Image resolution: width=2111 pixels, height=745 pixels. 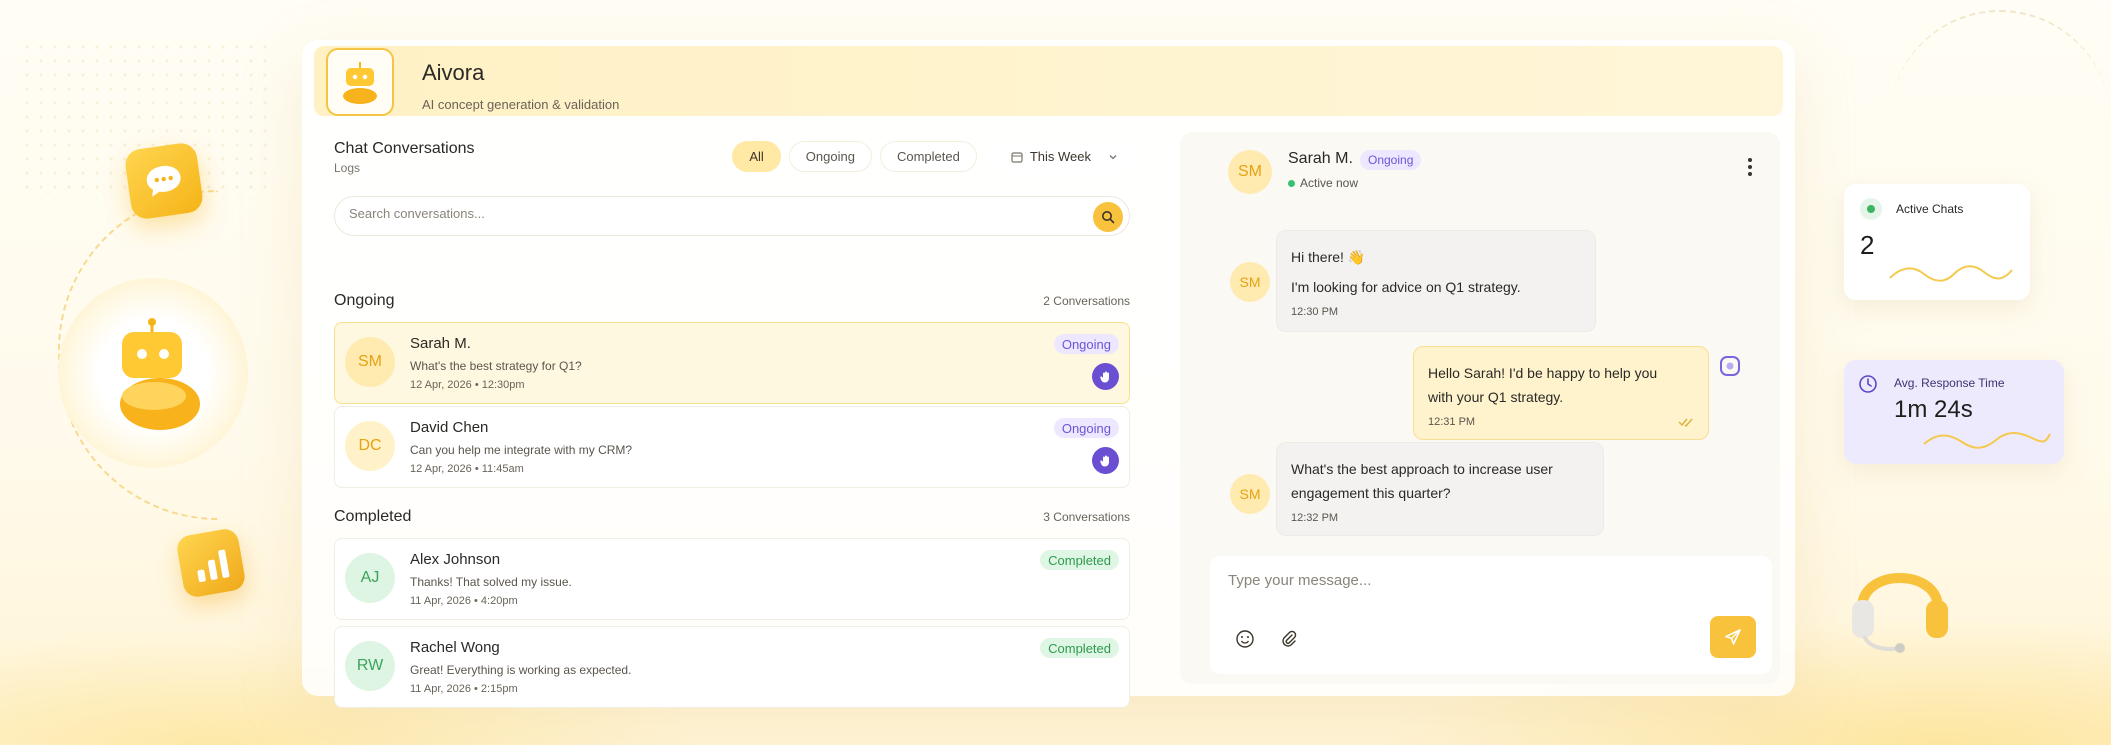 What do you see at coordinates (1491, 615) in the screenshot?
I see `message-composer` at bounding box center [1491, 615].